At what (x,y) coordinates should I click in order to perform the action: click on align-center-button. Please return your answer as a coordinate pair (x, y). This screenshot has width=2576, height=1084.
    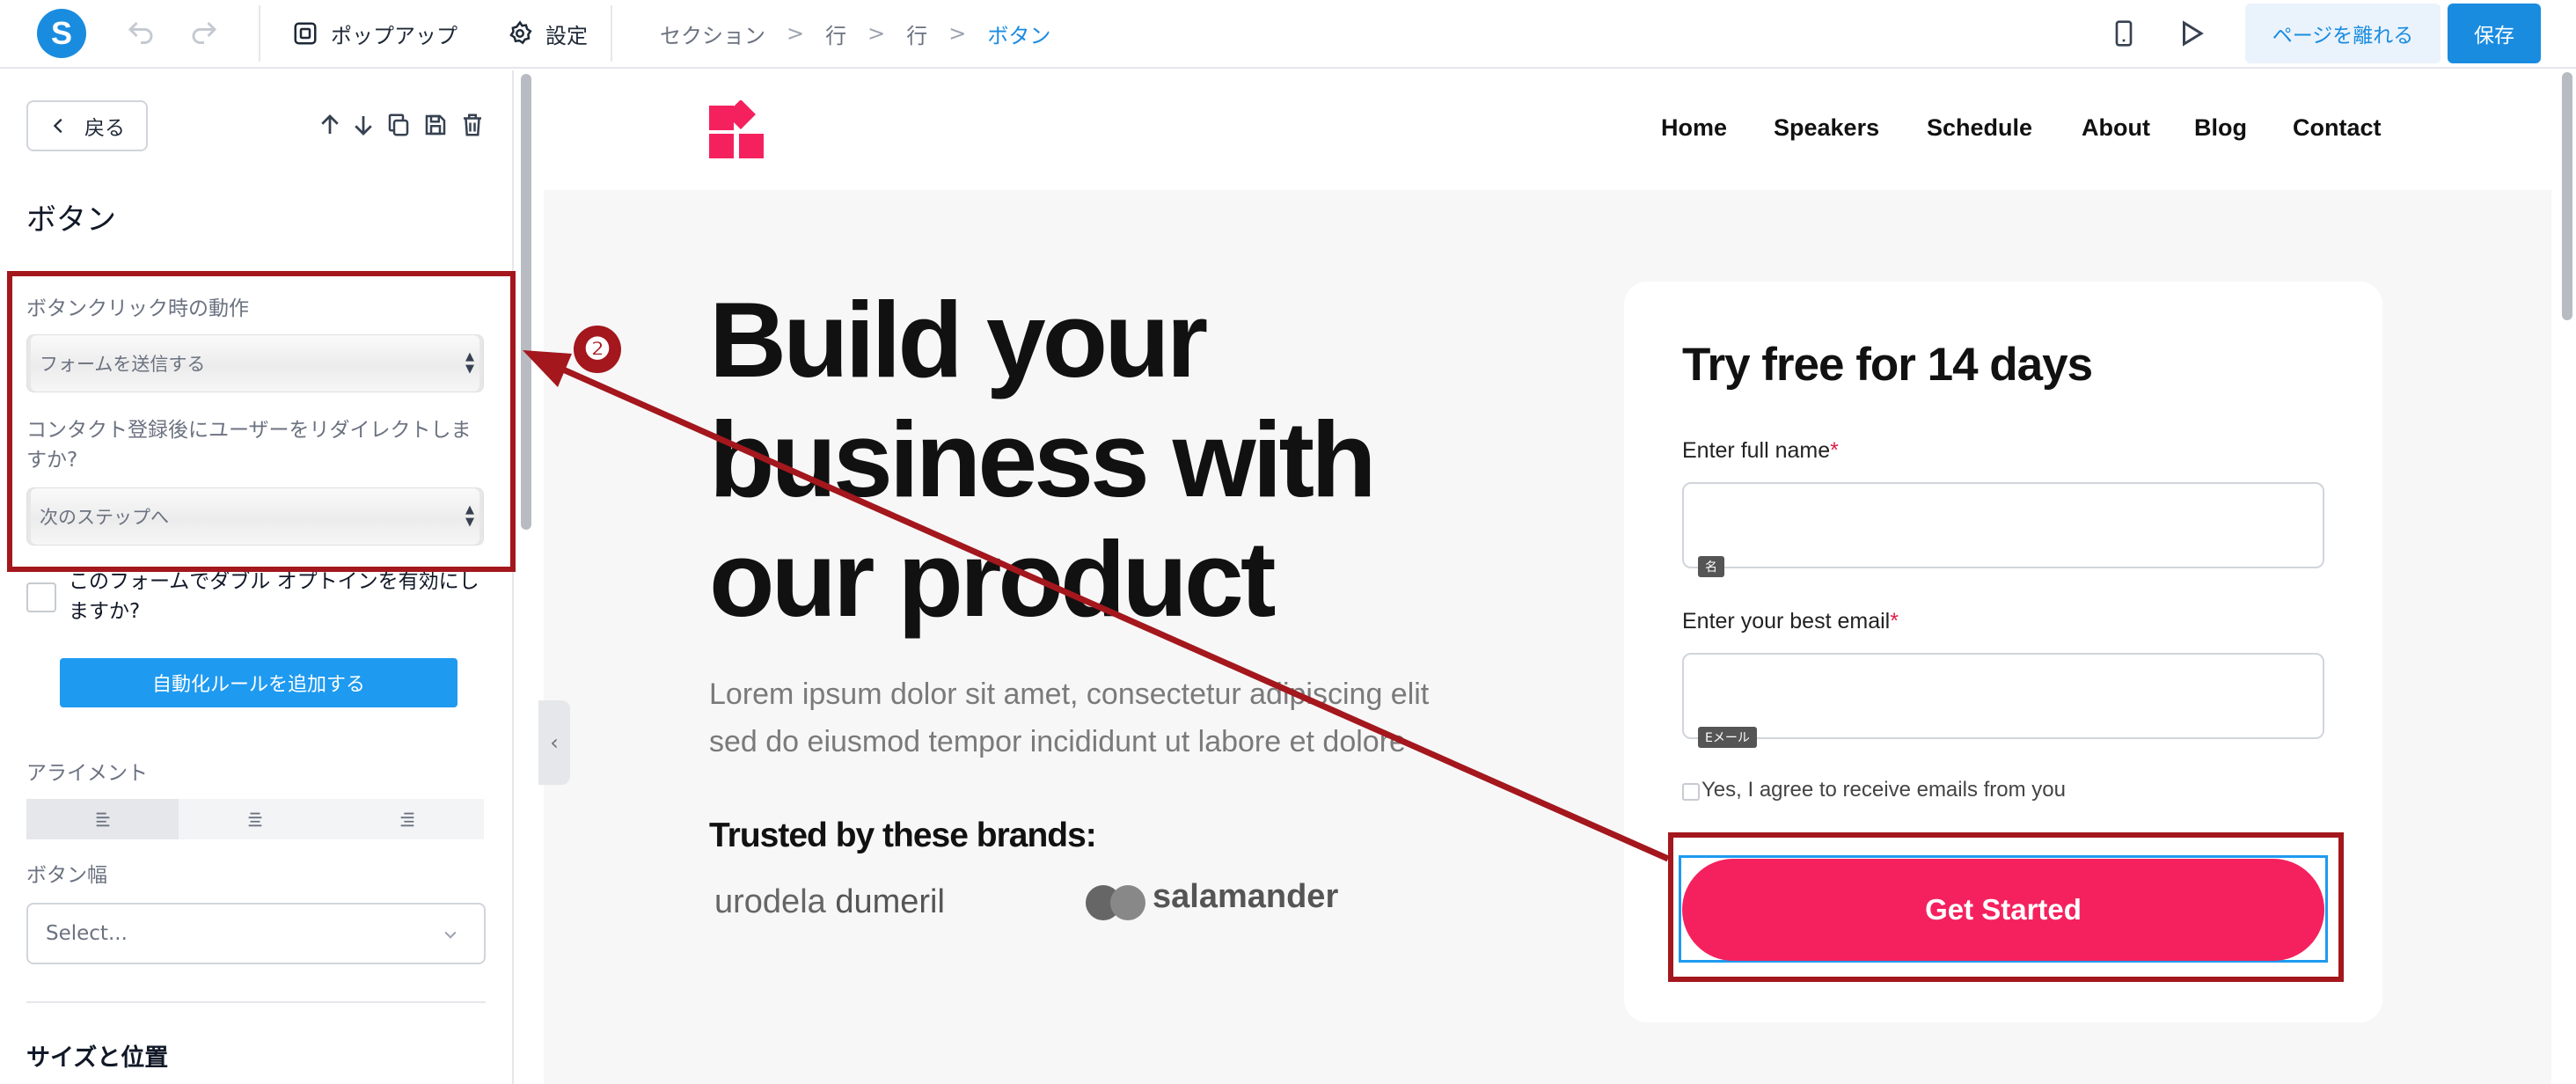
    Looking at the image, I should click on (255, 819).